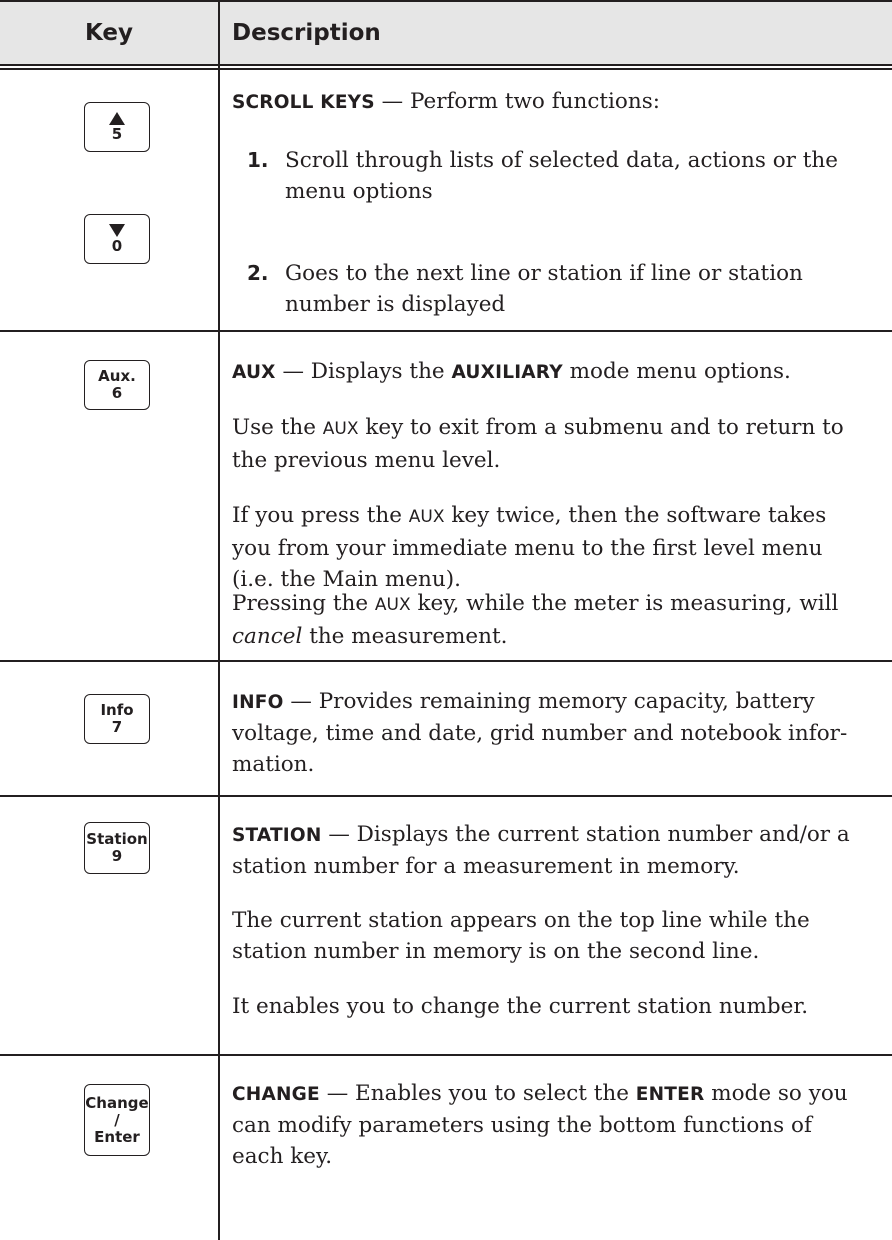 This screenshot has height=1240, width=892. I want to click on key-label-top: Aux., so click(117, 376).